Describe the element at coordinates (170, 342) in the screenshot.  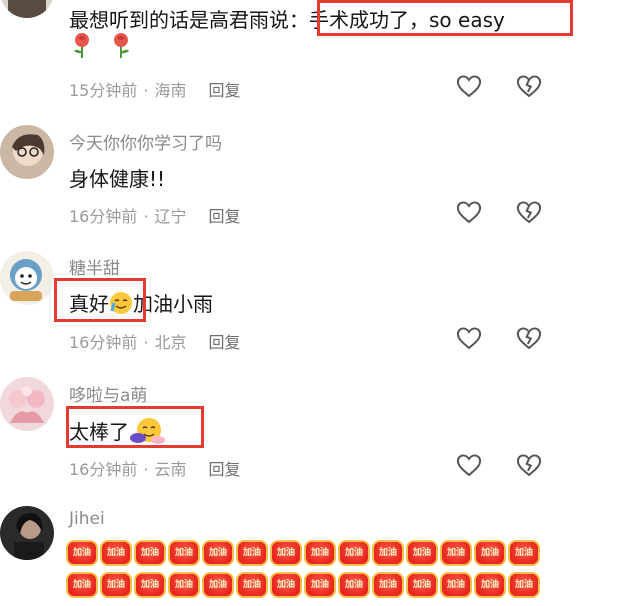
I see `comment-location: 北京` at that location.